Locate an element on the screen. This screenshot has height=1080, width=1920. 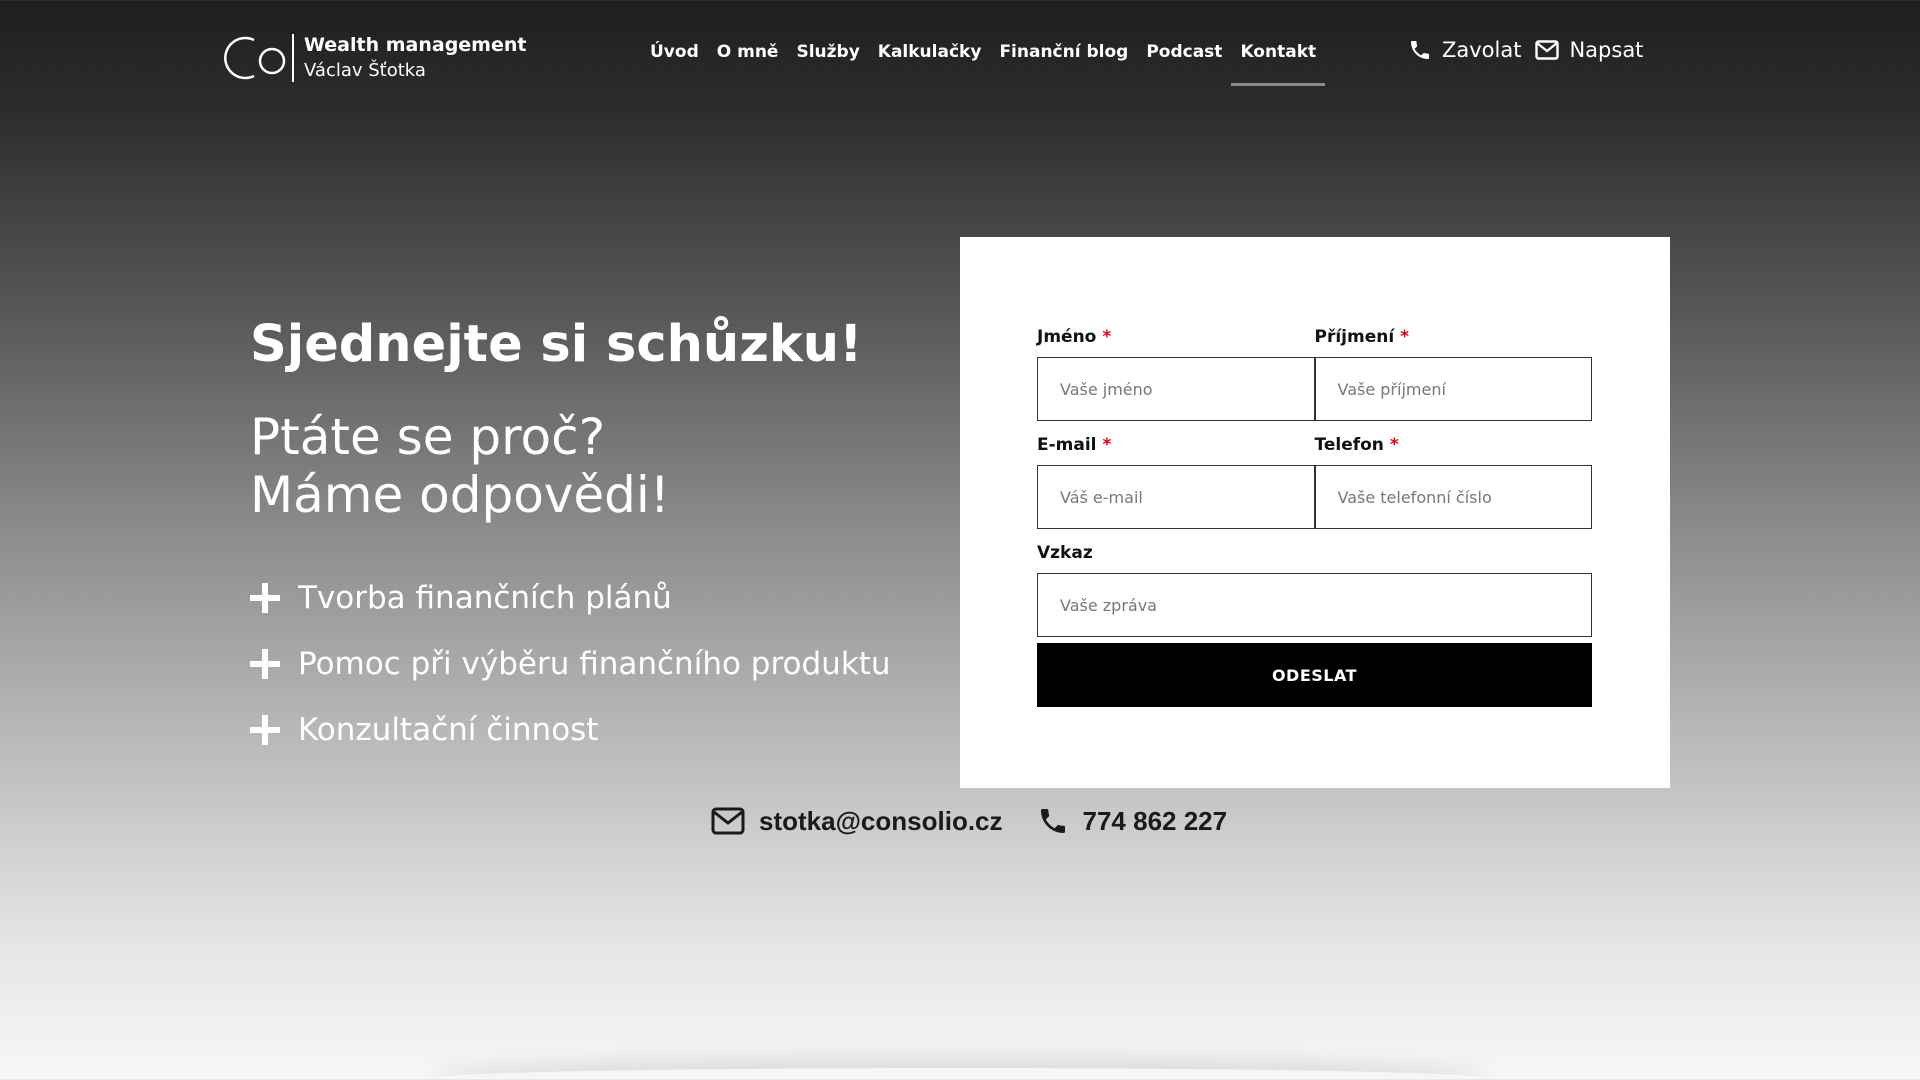
nav-uvod: Úvod is located at coordinates (674, 52).